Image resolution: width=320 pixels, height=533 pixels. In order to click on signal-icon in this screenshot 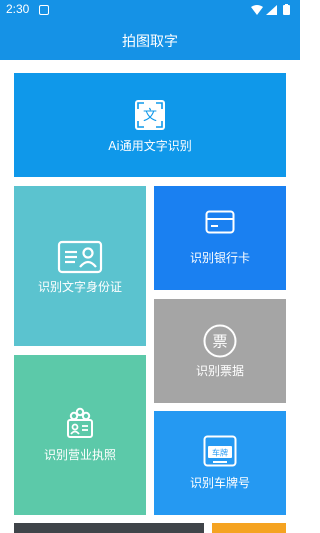, I will do `click(271, 10)`.